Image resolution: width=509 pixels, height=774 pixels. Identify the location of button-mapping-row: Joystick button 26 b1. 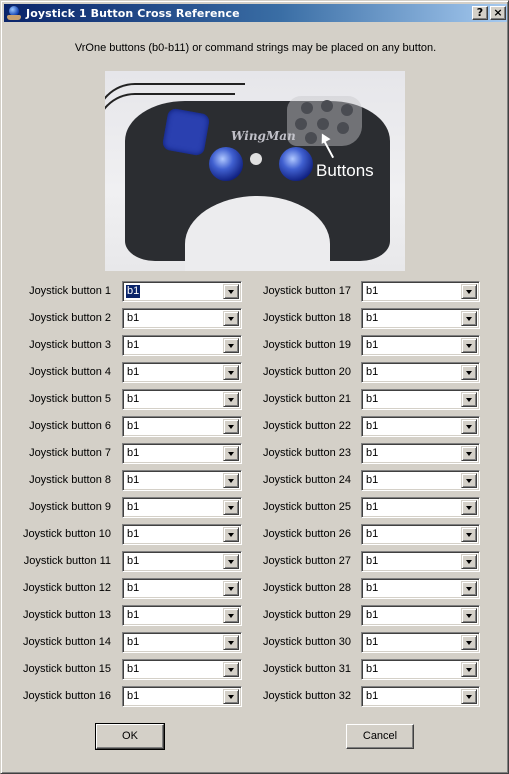
(255, 534).